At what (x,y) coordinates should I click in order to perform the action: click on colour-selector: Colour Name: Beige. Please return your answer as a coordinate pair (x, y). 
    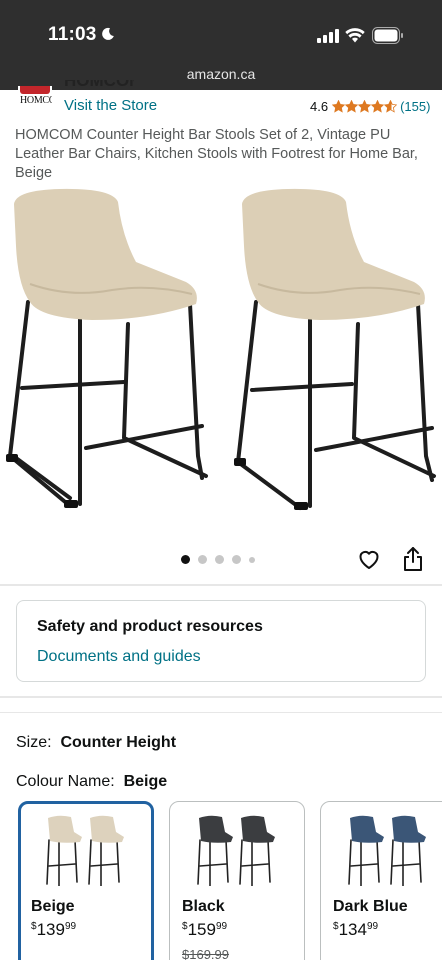
    Looking at the image, I should click on (91, 782).